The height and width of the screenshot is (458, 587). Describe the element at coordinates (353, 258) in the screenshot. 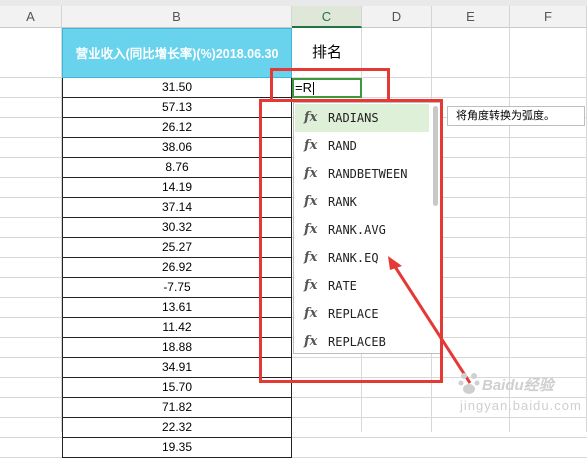

I see `function-name: RANK.EQ` at that location.